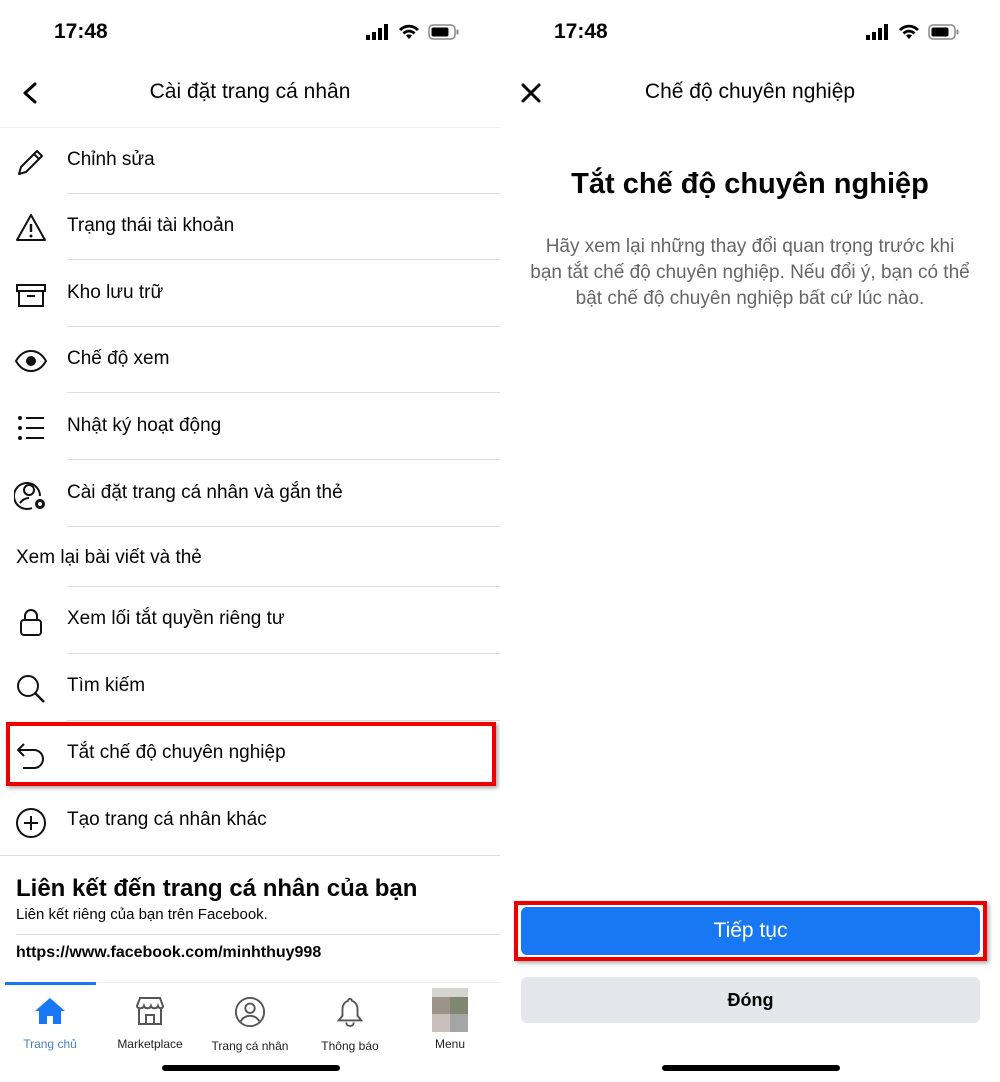 The height and width of the screenshot is (1082, 1000). I want to click on bell-icon, so click(350, 1012).